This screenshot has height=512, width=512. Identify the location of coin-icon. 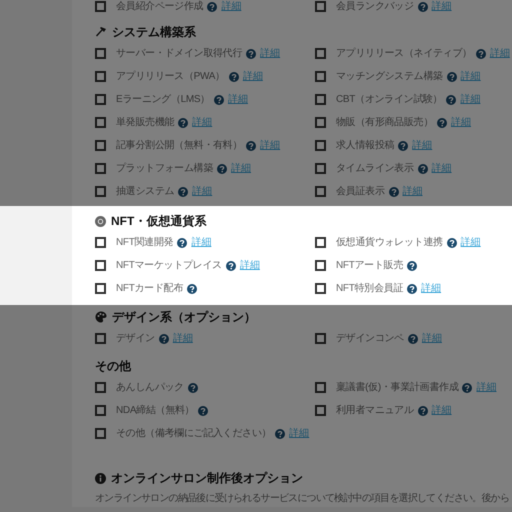
(100, 221).